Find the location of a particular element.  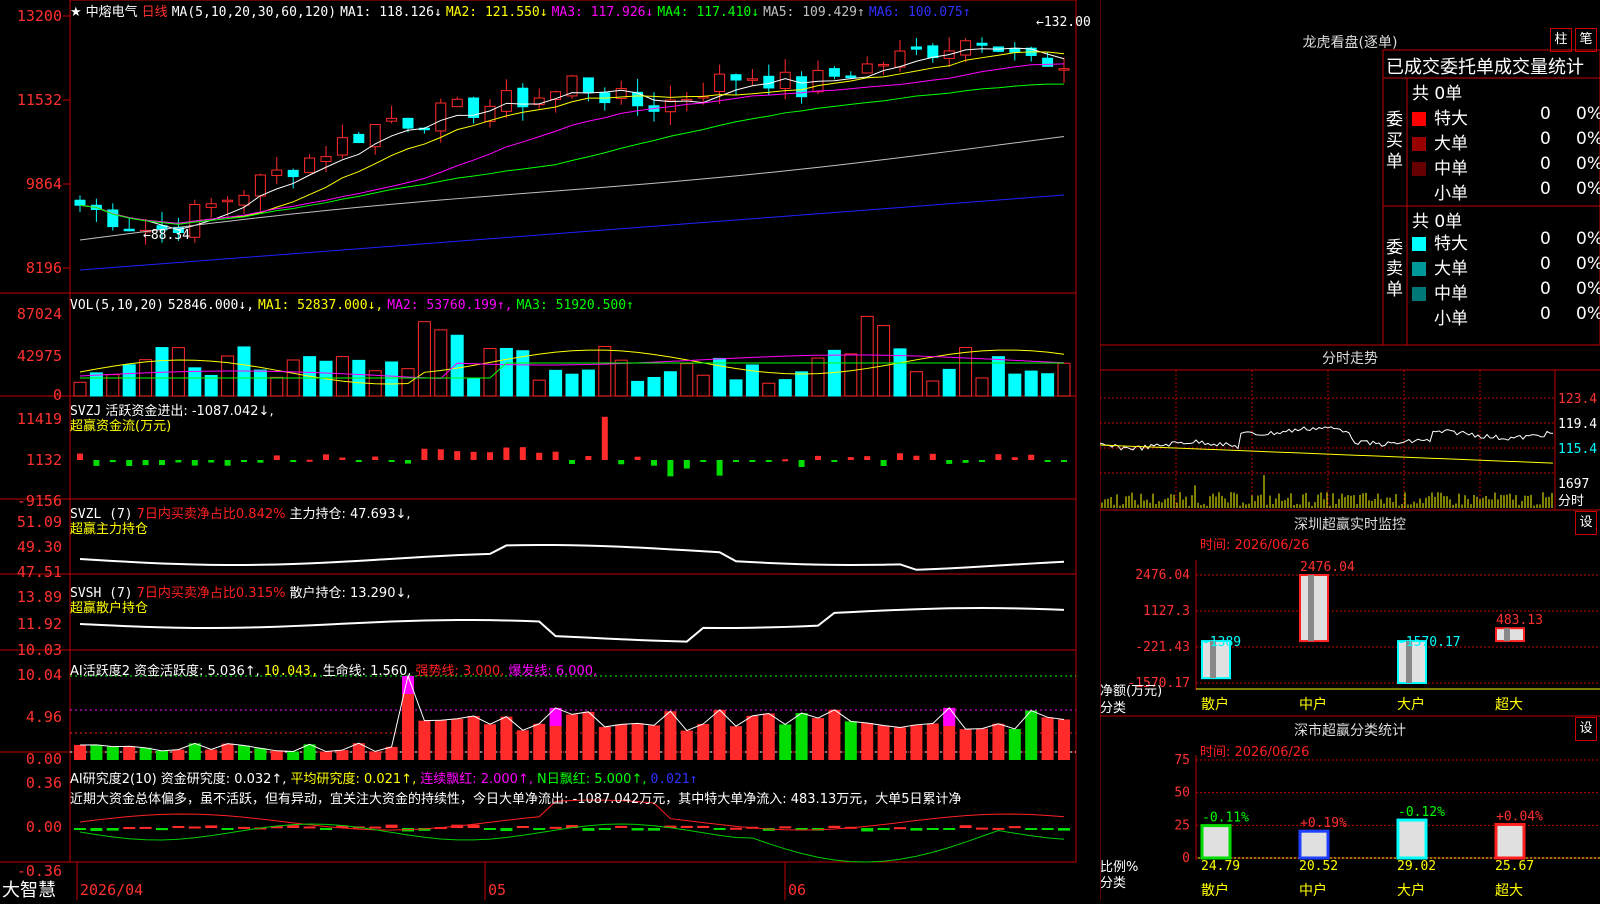

sell-count: 0 is located at coordinates (1545, 264).